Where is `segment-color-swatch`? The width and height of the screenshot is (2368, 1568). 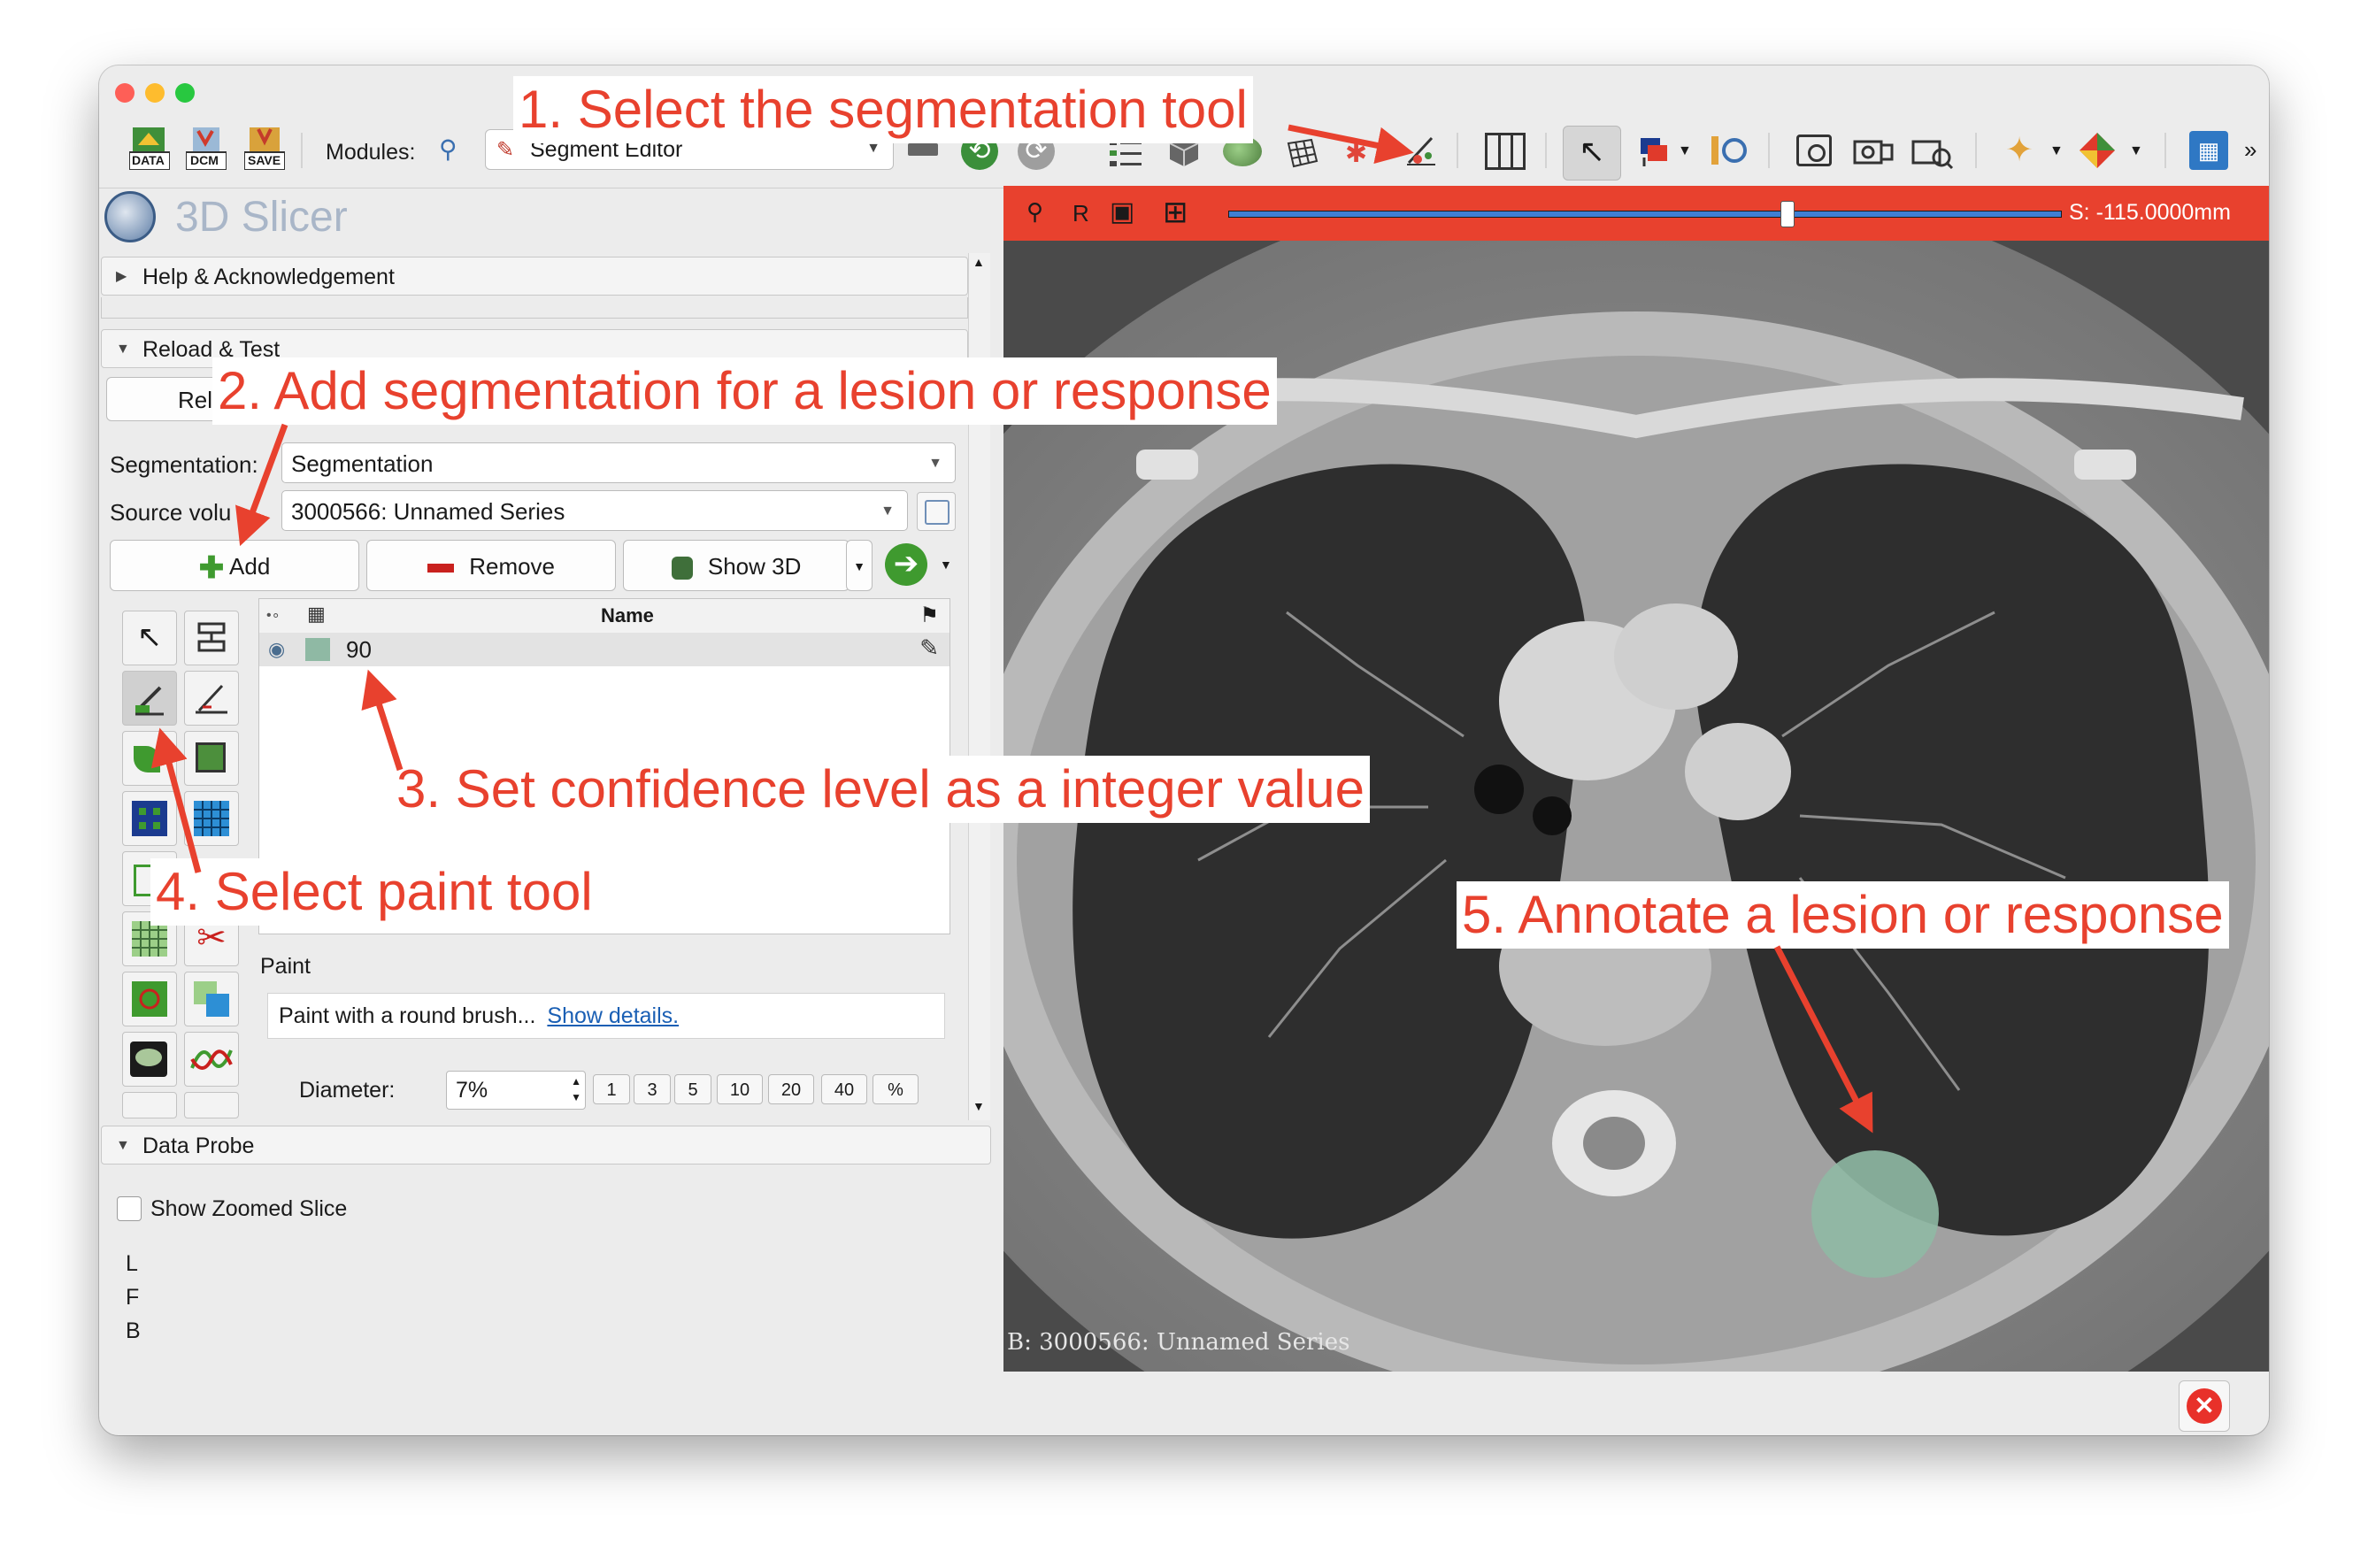
segment-color-swatch is located at coordinates (317, 649).